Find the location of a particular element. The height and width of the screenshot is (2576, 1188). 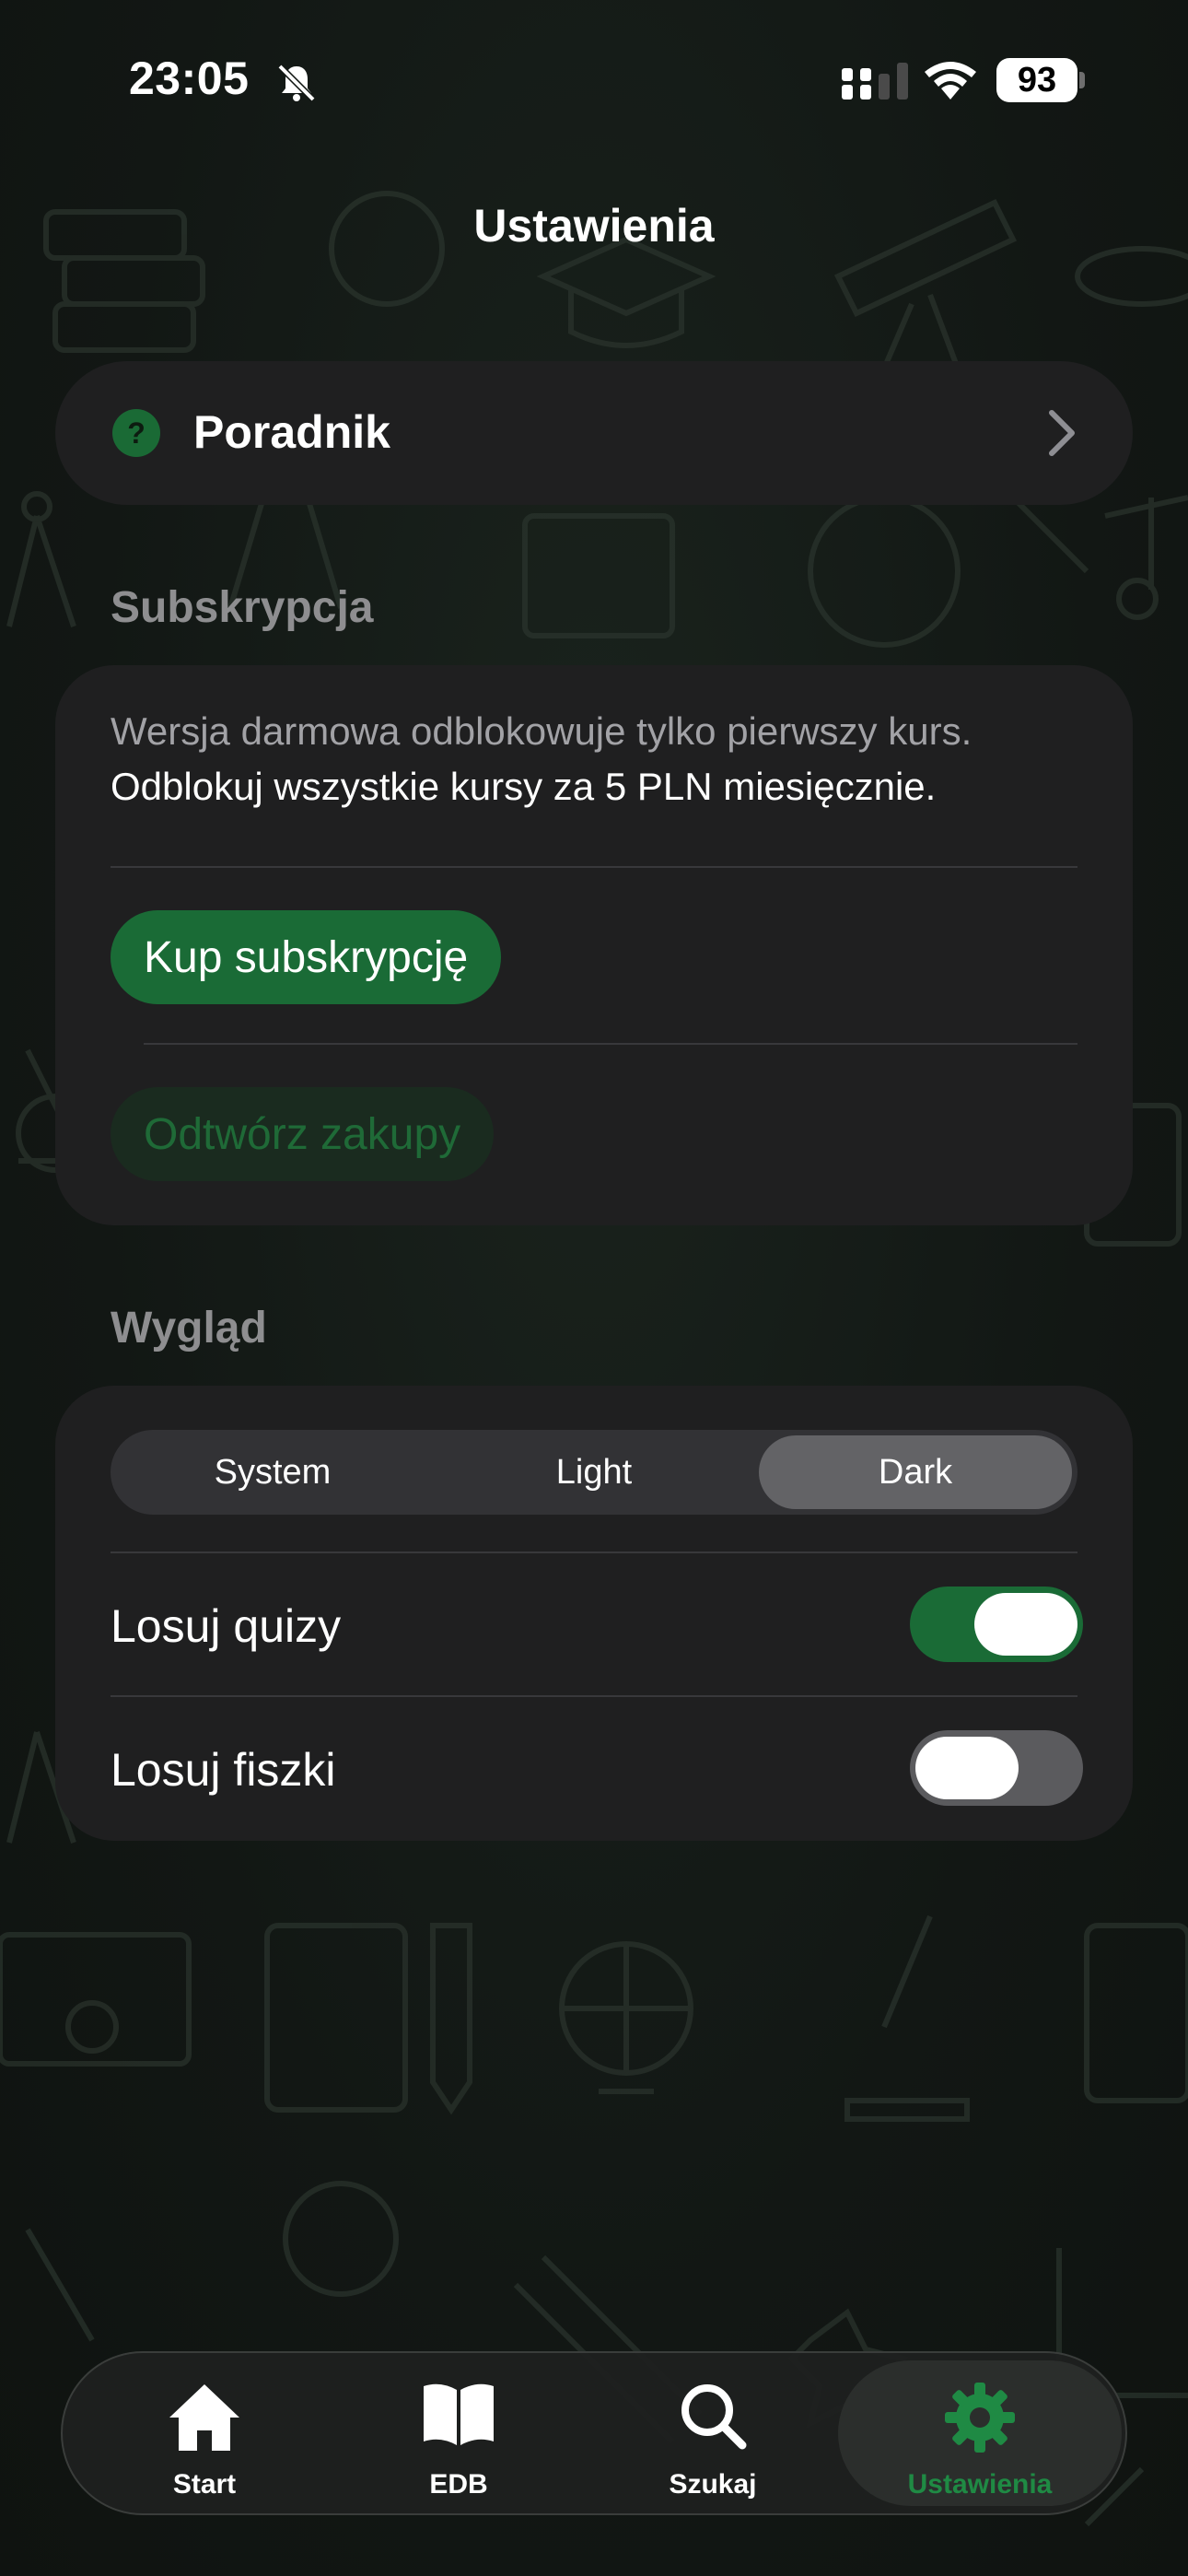

tab-search: Szukaj is located at coordinates (713, 2433).